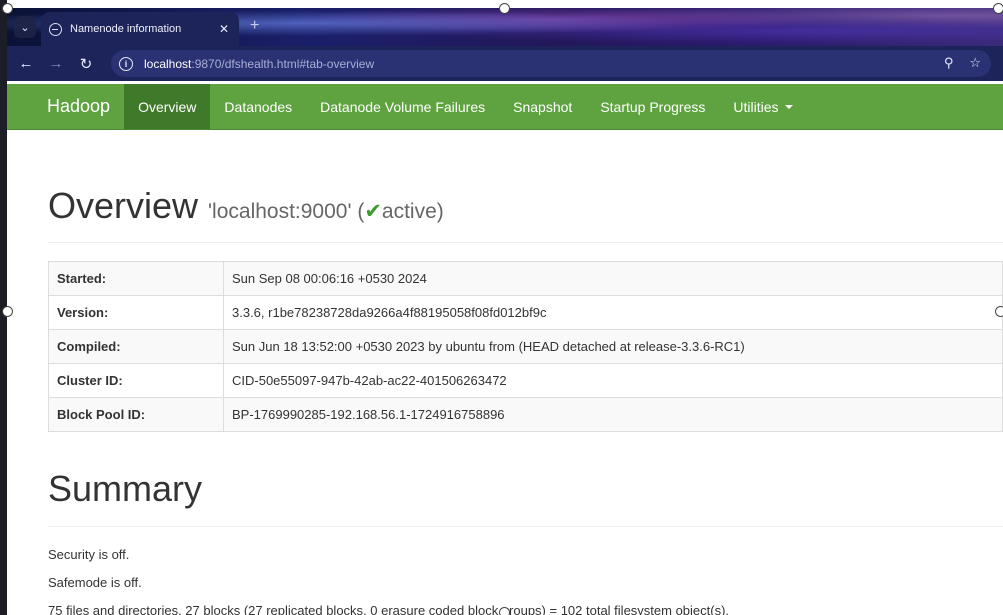 The height and width of the screenshot is (615, 1003). What do you see at coordinates (613, 278) in the screenshot?
I see `row-value: Sun Sep 08 00:06:16 +0530 2024` at bounding box center [613, 278].